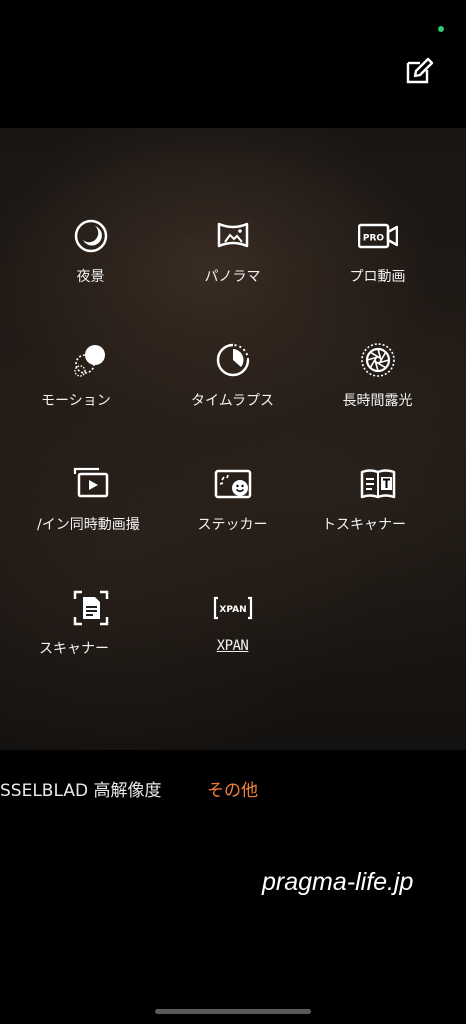 Image resolution: width=466 pixels, height=1024 pixels. I want to click on status-dot, so click(441, 29).